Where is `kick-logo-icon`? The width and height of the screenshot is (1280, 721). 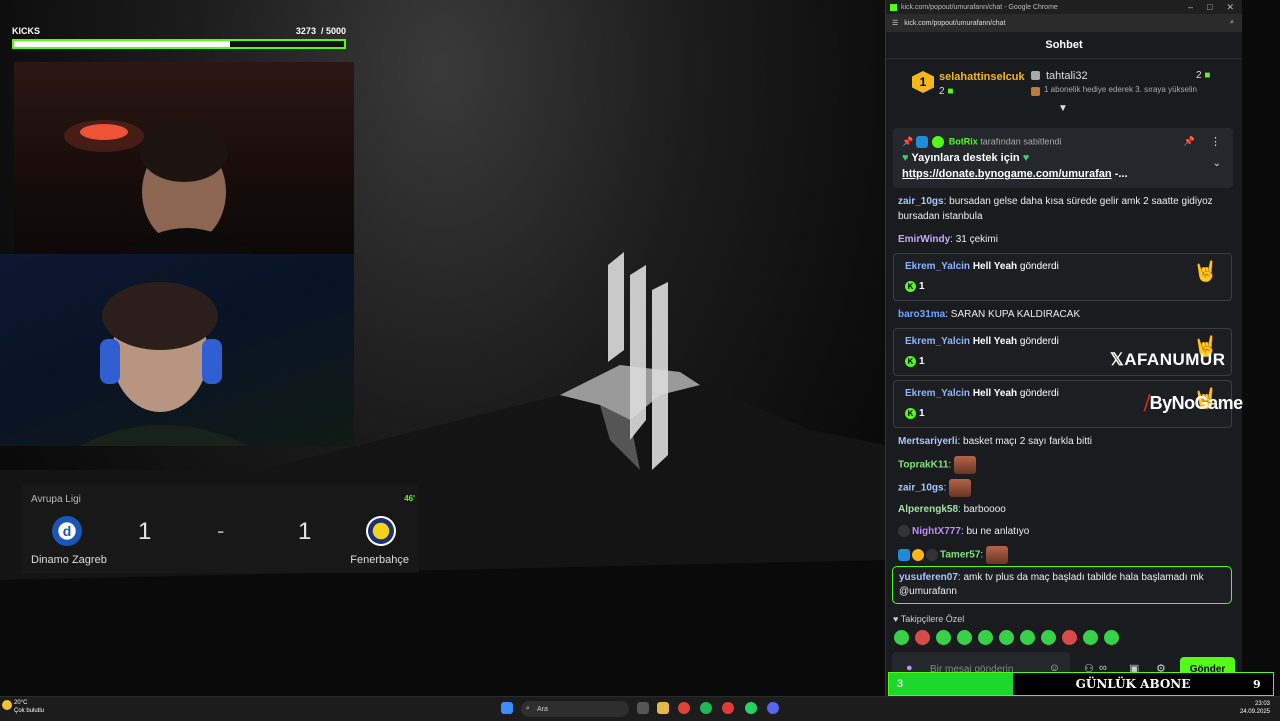
kick-logo-icon is located at coordinates (893, 7).